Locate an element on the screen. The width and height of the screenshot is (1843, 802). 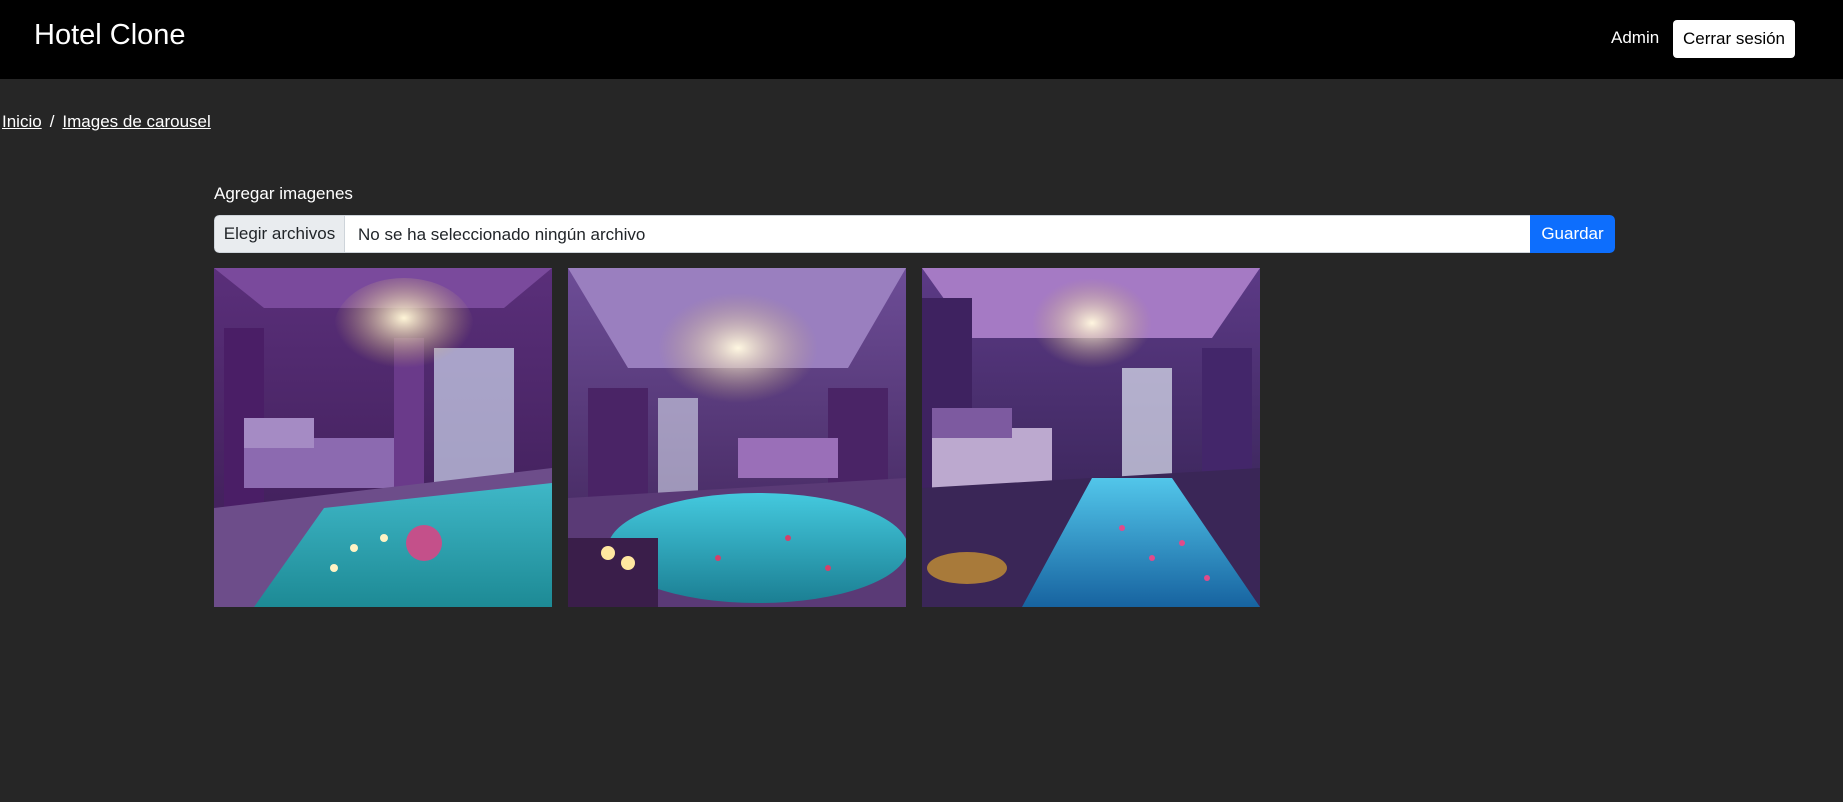
breadcrumb: Inicio / Images de carousel is located at coordinates (106, 122).